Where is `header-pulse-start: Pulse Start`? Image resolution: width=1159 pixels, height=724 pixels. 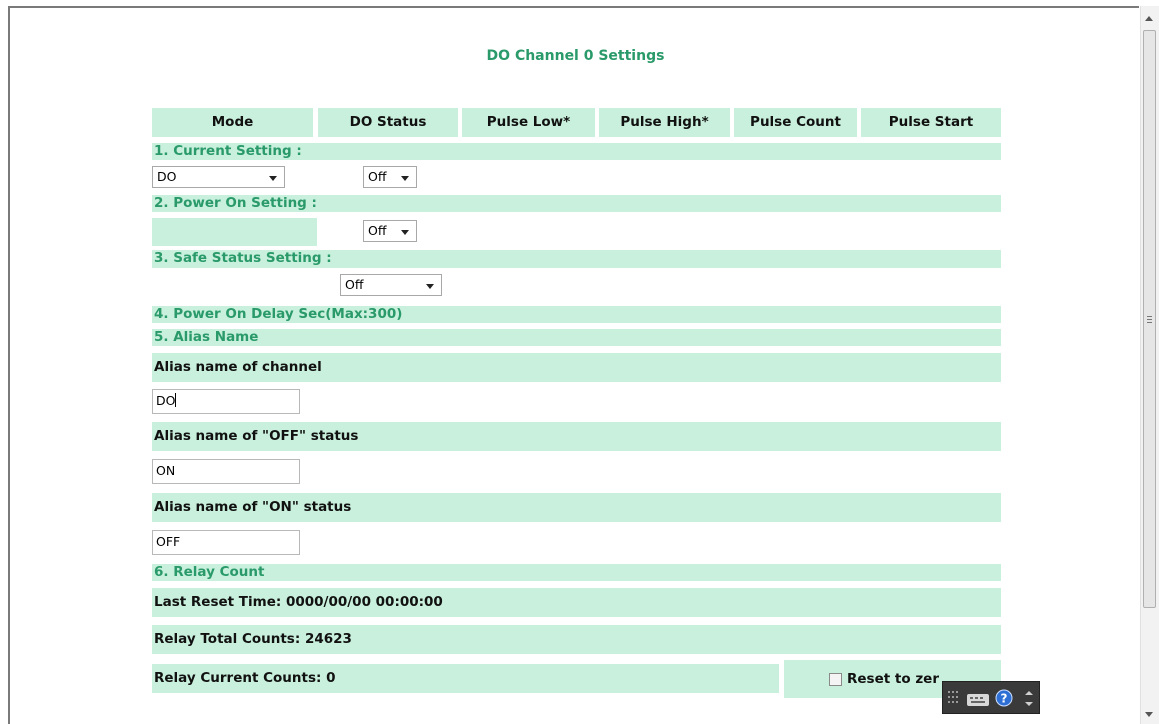 header-pulse-start: Pulse Start is located at coordinates (931, 122).